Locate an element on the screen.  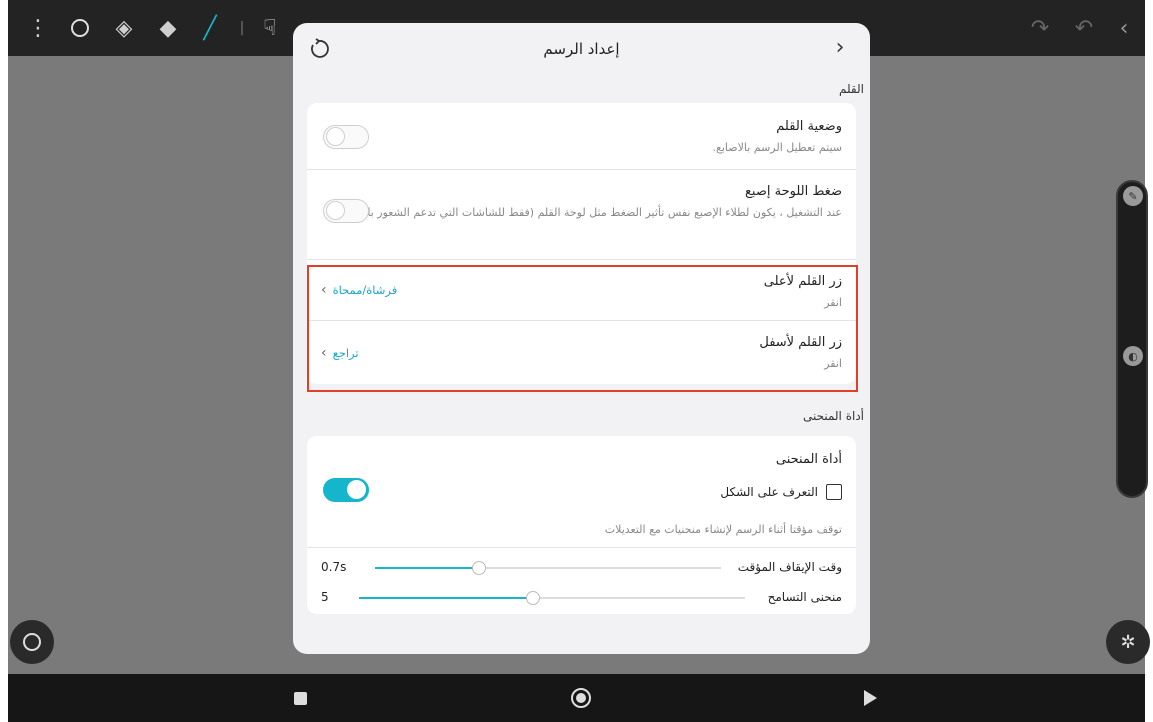
shape-recognition-row: التعرف على الشكل is located at coordinates (781, 492).